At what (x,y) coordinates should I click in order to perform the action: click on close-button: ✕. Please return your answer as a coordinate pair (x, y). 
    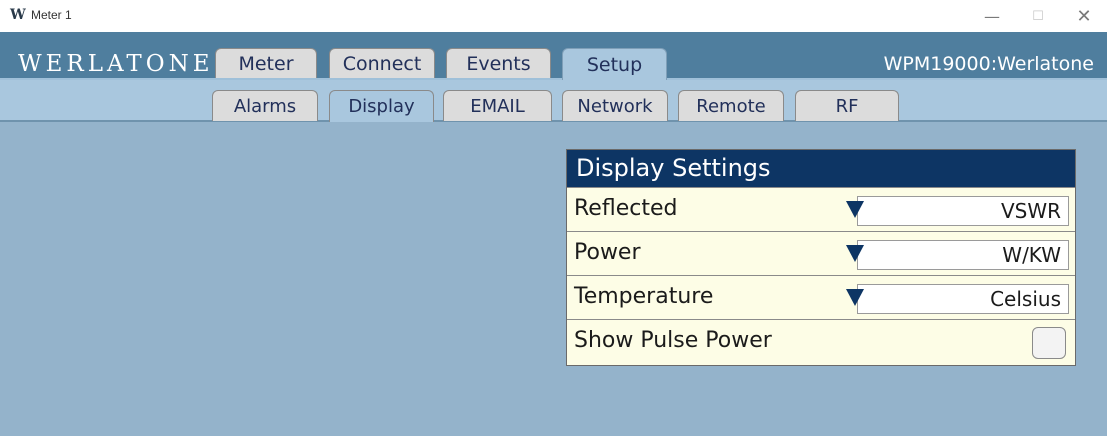
    Looking at the image, I should click on (1084, 16).